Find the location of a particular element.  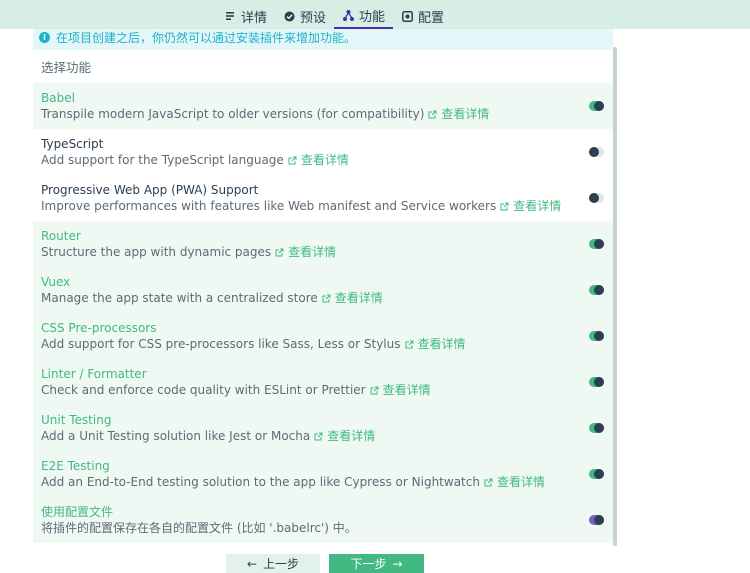

feature-name: Progressive Web App (PWA) Support is located at coordinates (150, 190).